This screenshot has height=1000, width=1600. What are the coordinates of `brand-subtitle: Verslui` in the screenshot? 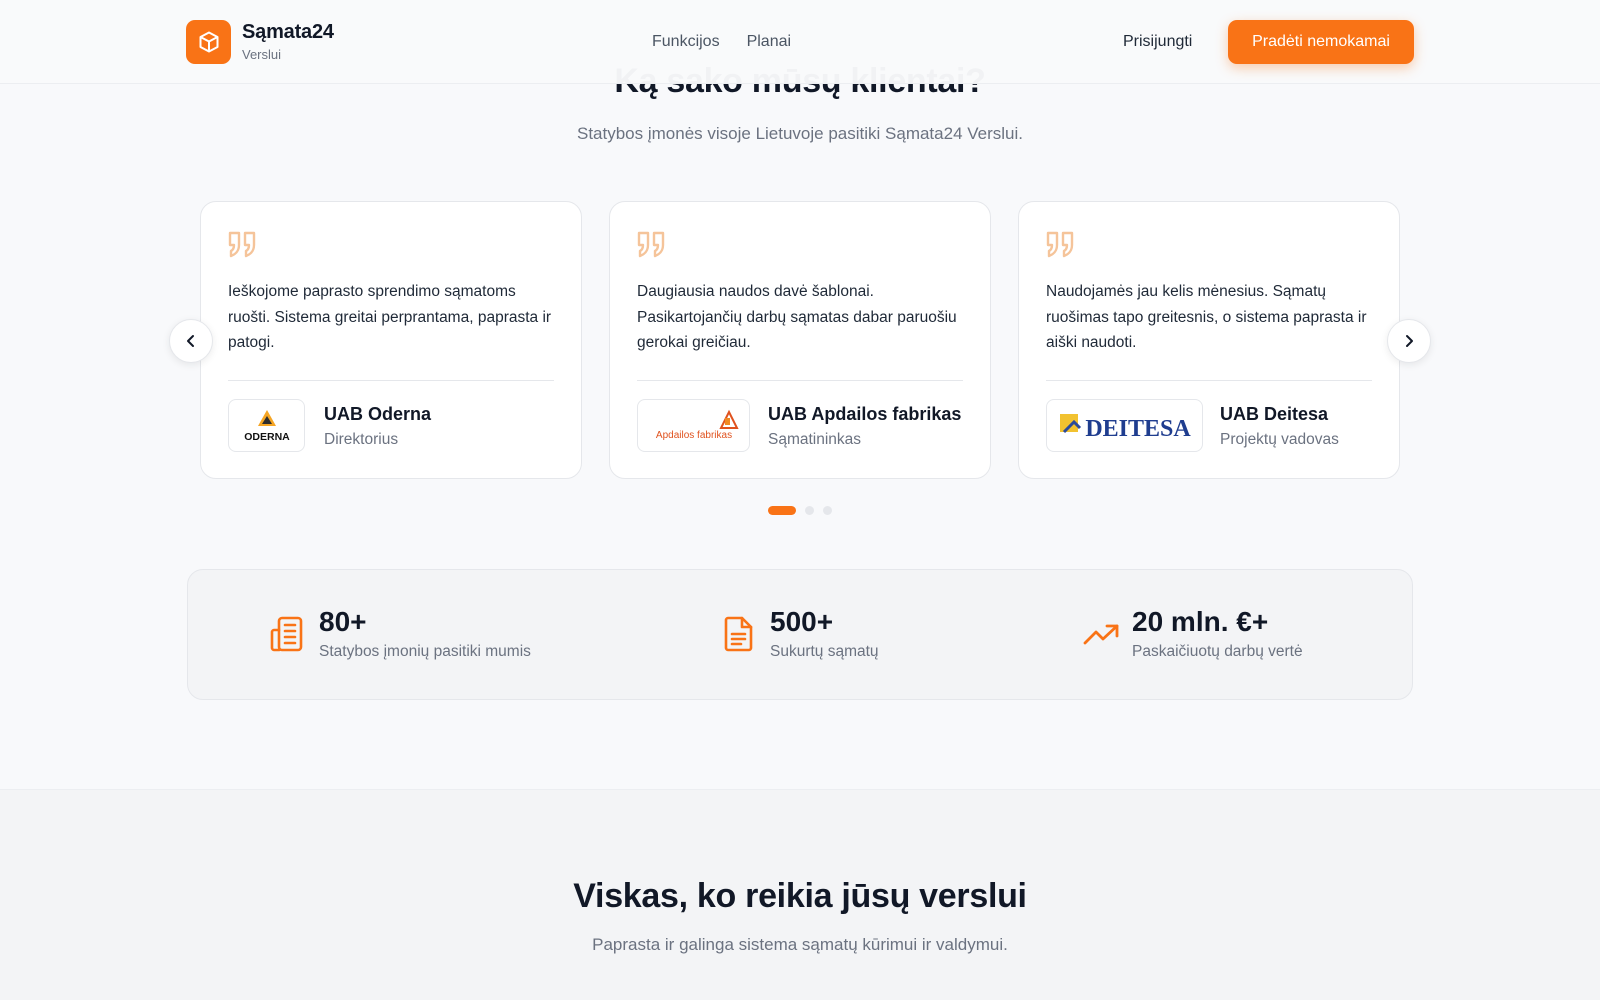 It's located at (262, 54).